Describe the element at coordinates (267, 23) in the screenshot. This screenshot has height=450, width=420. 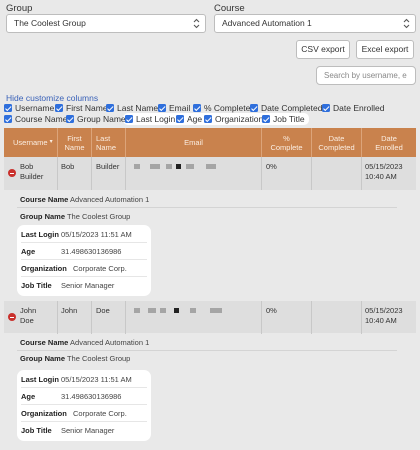
I see `course-select-value: Advanced Automation 1` at that location.